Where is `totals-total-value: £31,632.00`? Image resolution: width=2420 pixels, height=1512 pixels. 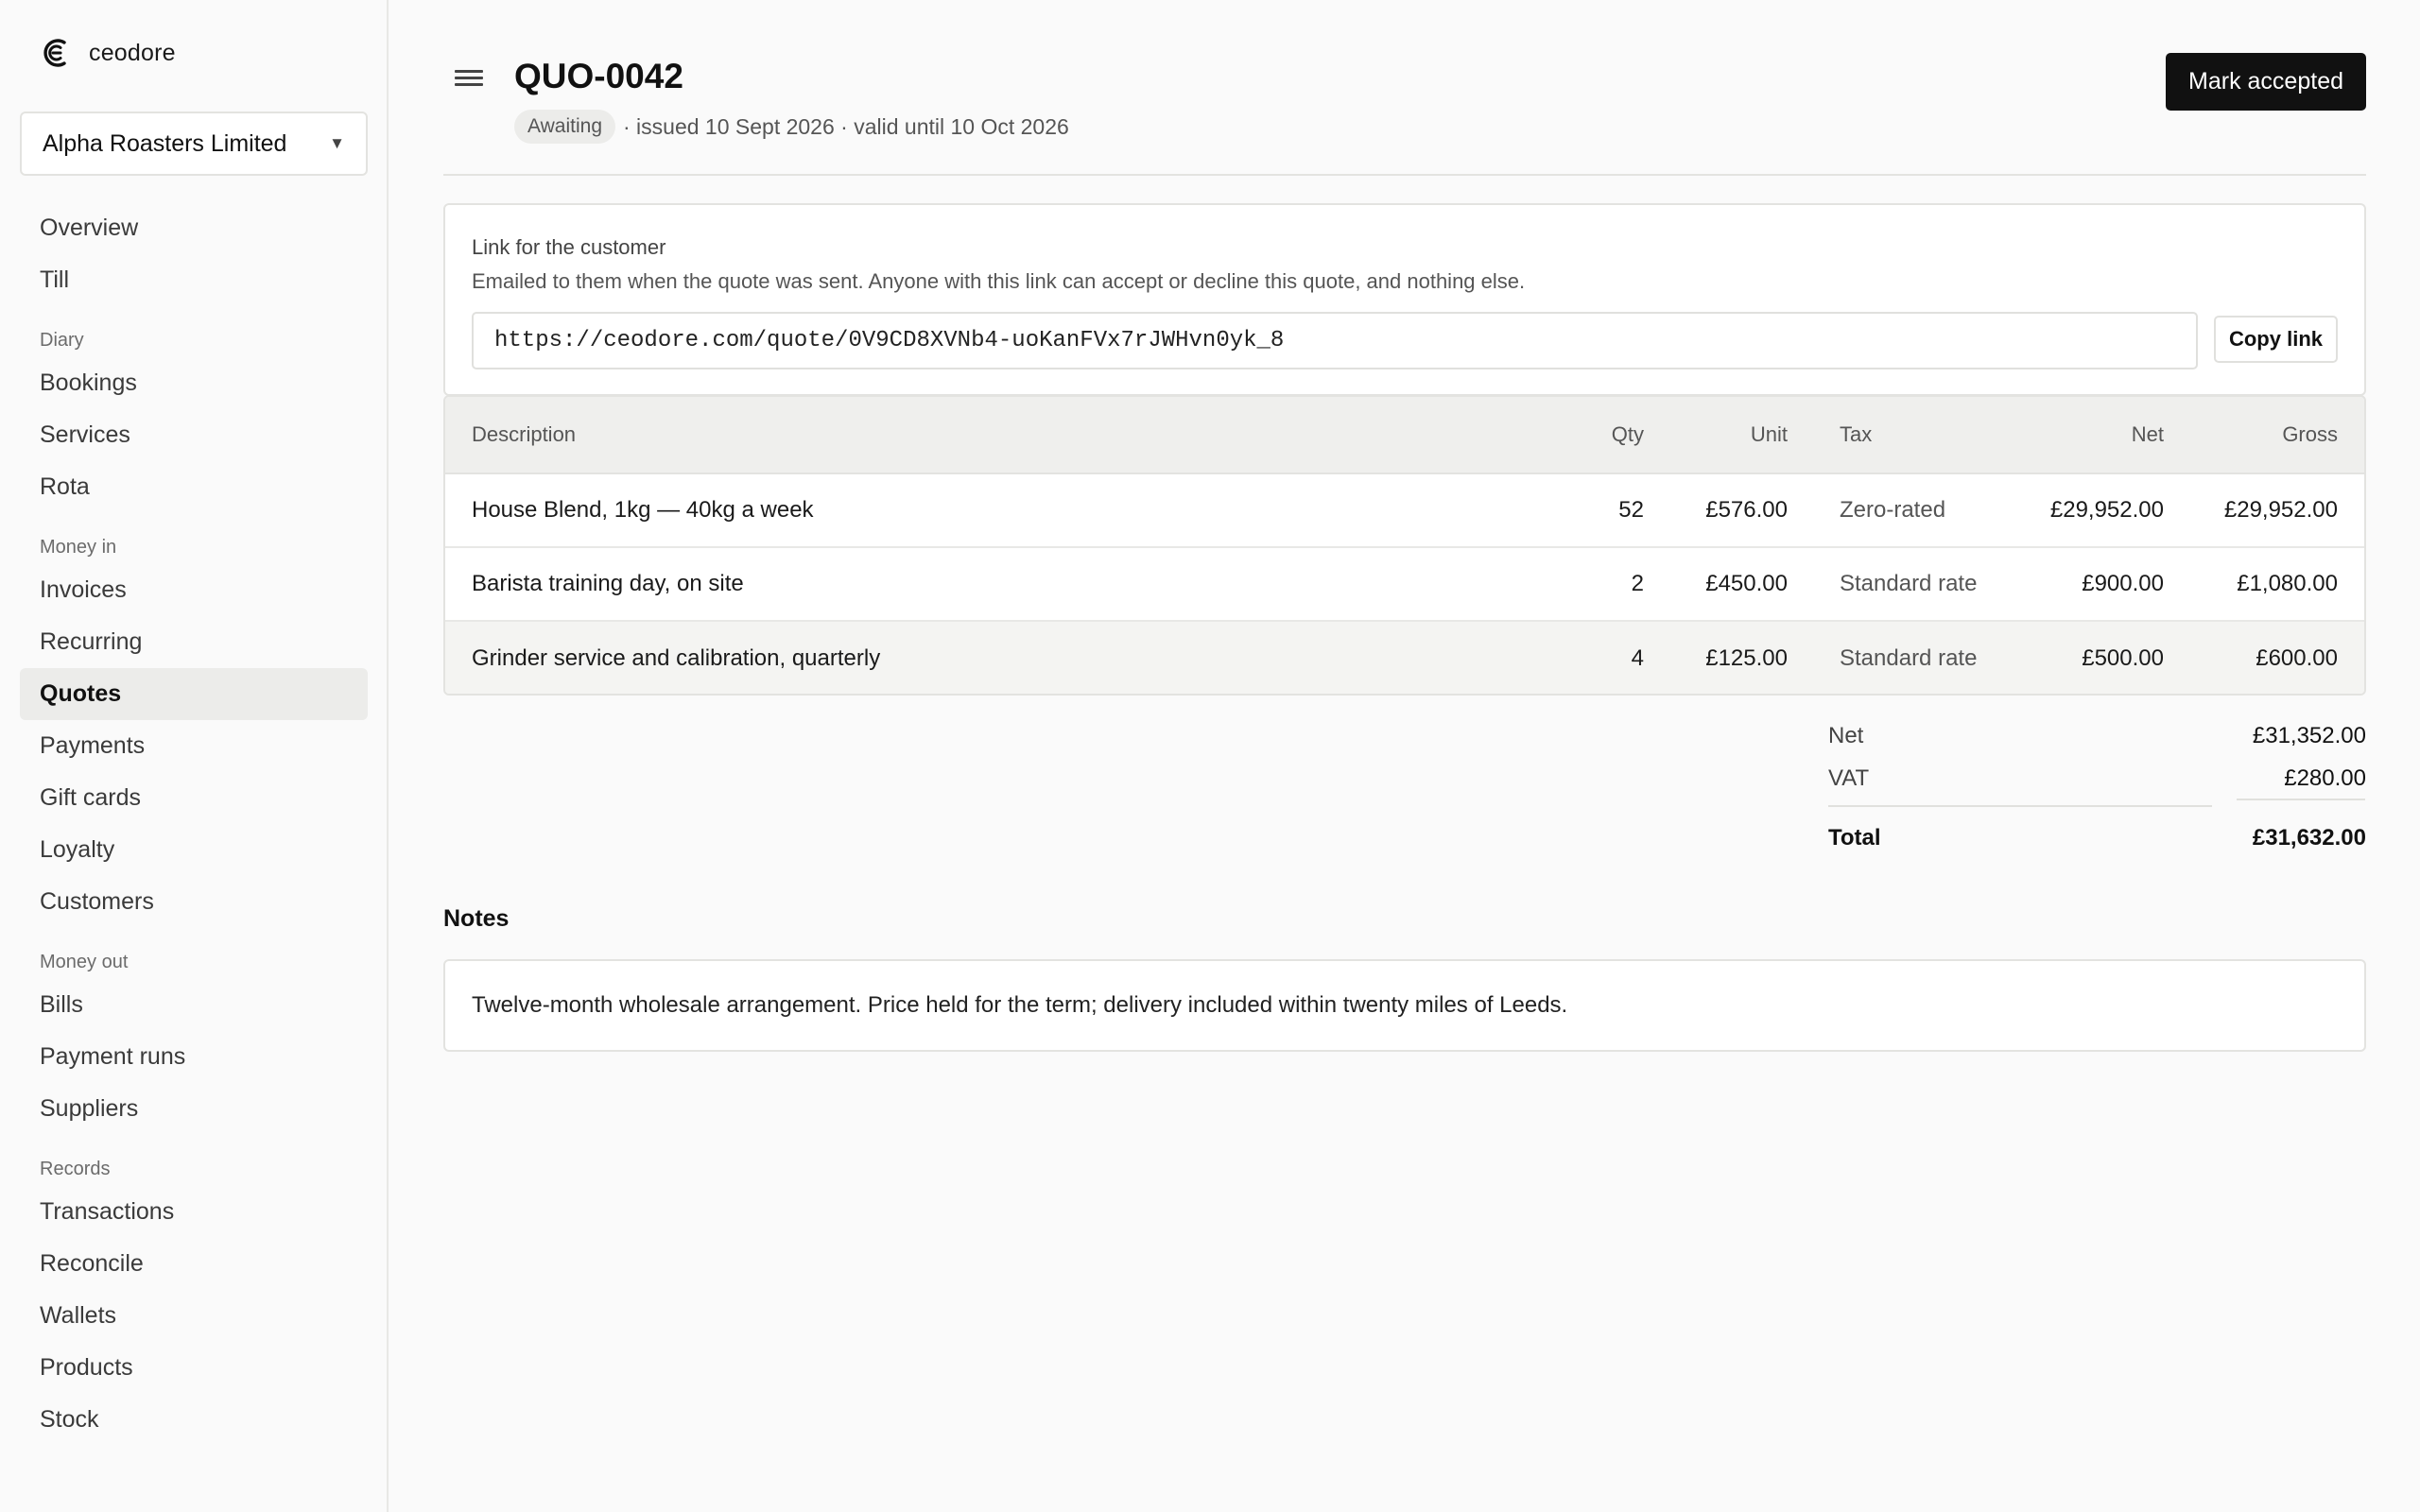
totals-total-value: £31,632.00 is located at coordinates (2309, 837).